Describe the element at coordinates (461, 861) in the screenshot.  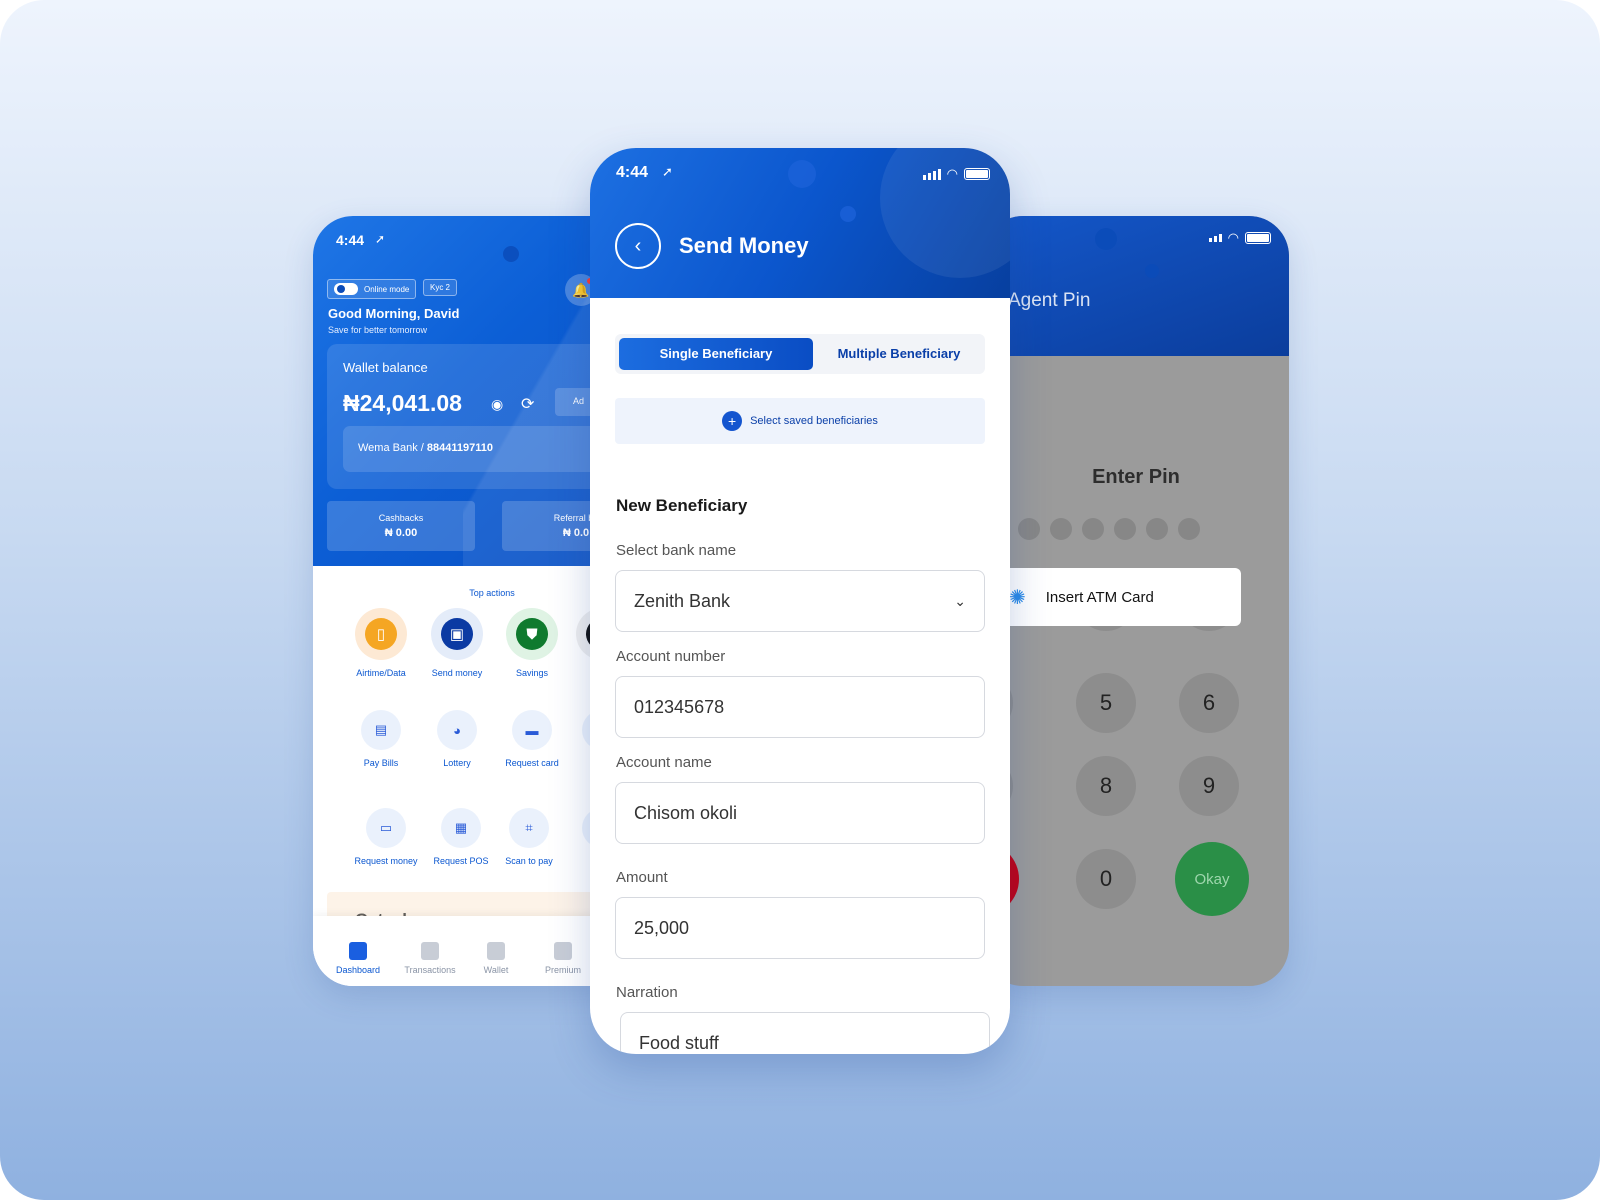
I see `action-label: Request POS` at that location.